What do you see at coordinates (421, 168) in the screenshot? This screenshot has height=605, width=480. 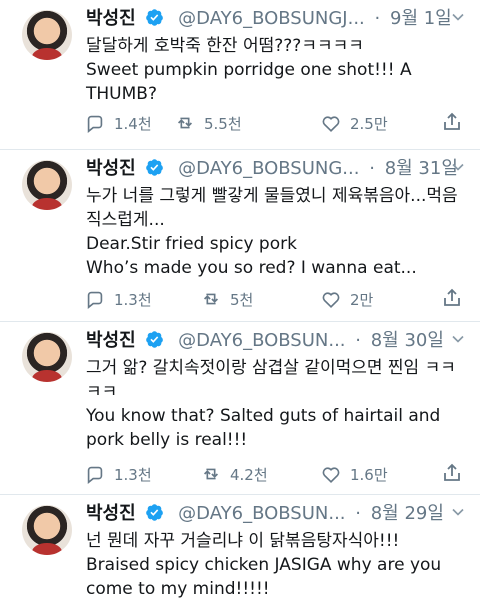 I see `timestamp-2: 8월 31일` at bounding box center [421, 168].